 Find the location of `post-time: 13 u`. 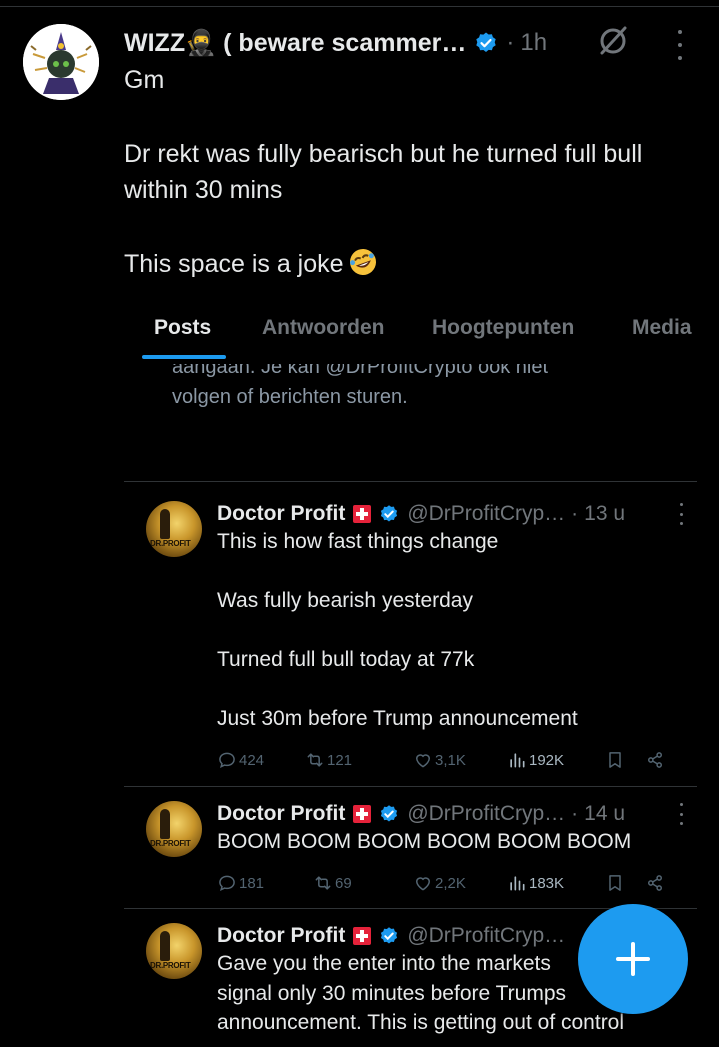

post-time: 13 u is located at coordinates (604, 514).